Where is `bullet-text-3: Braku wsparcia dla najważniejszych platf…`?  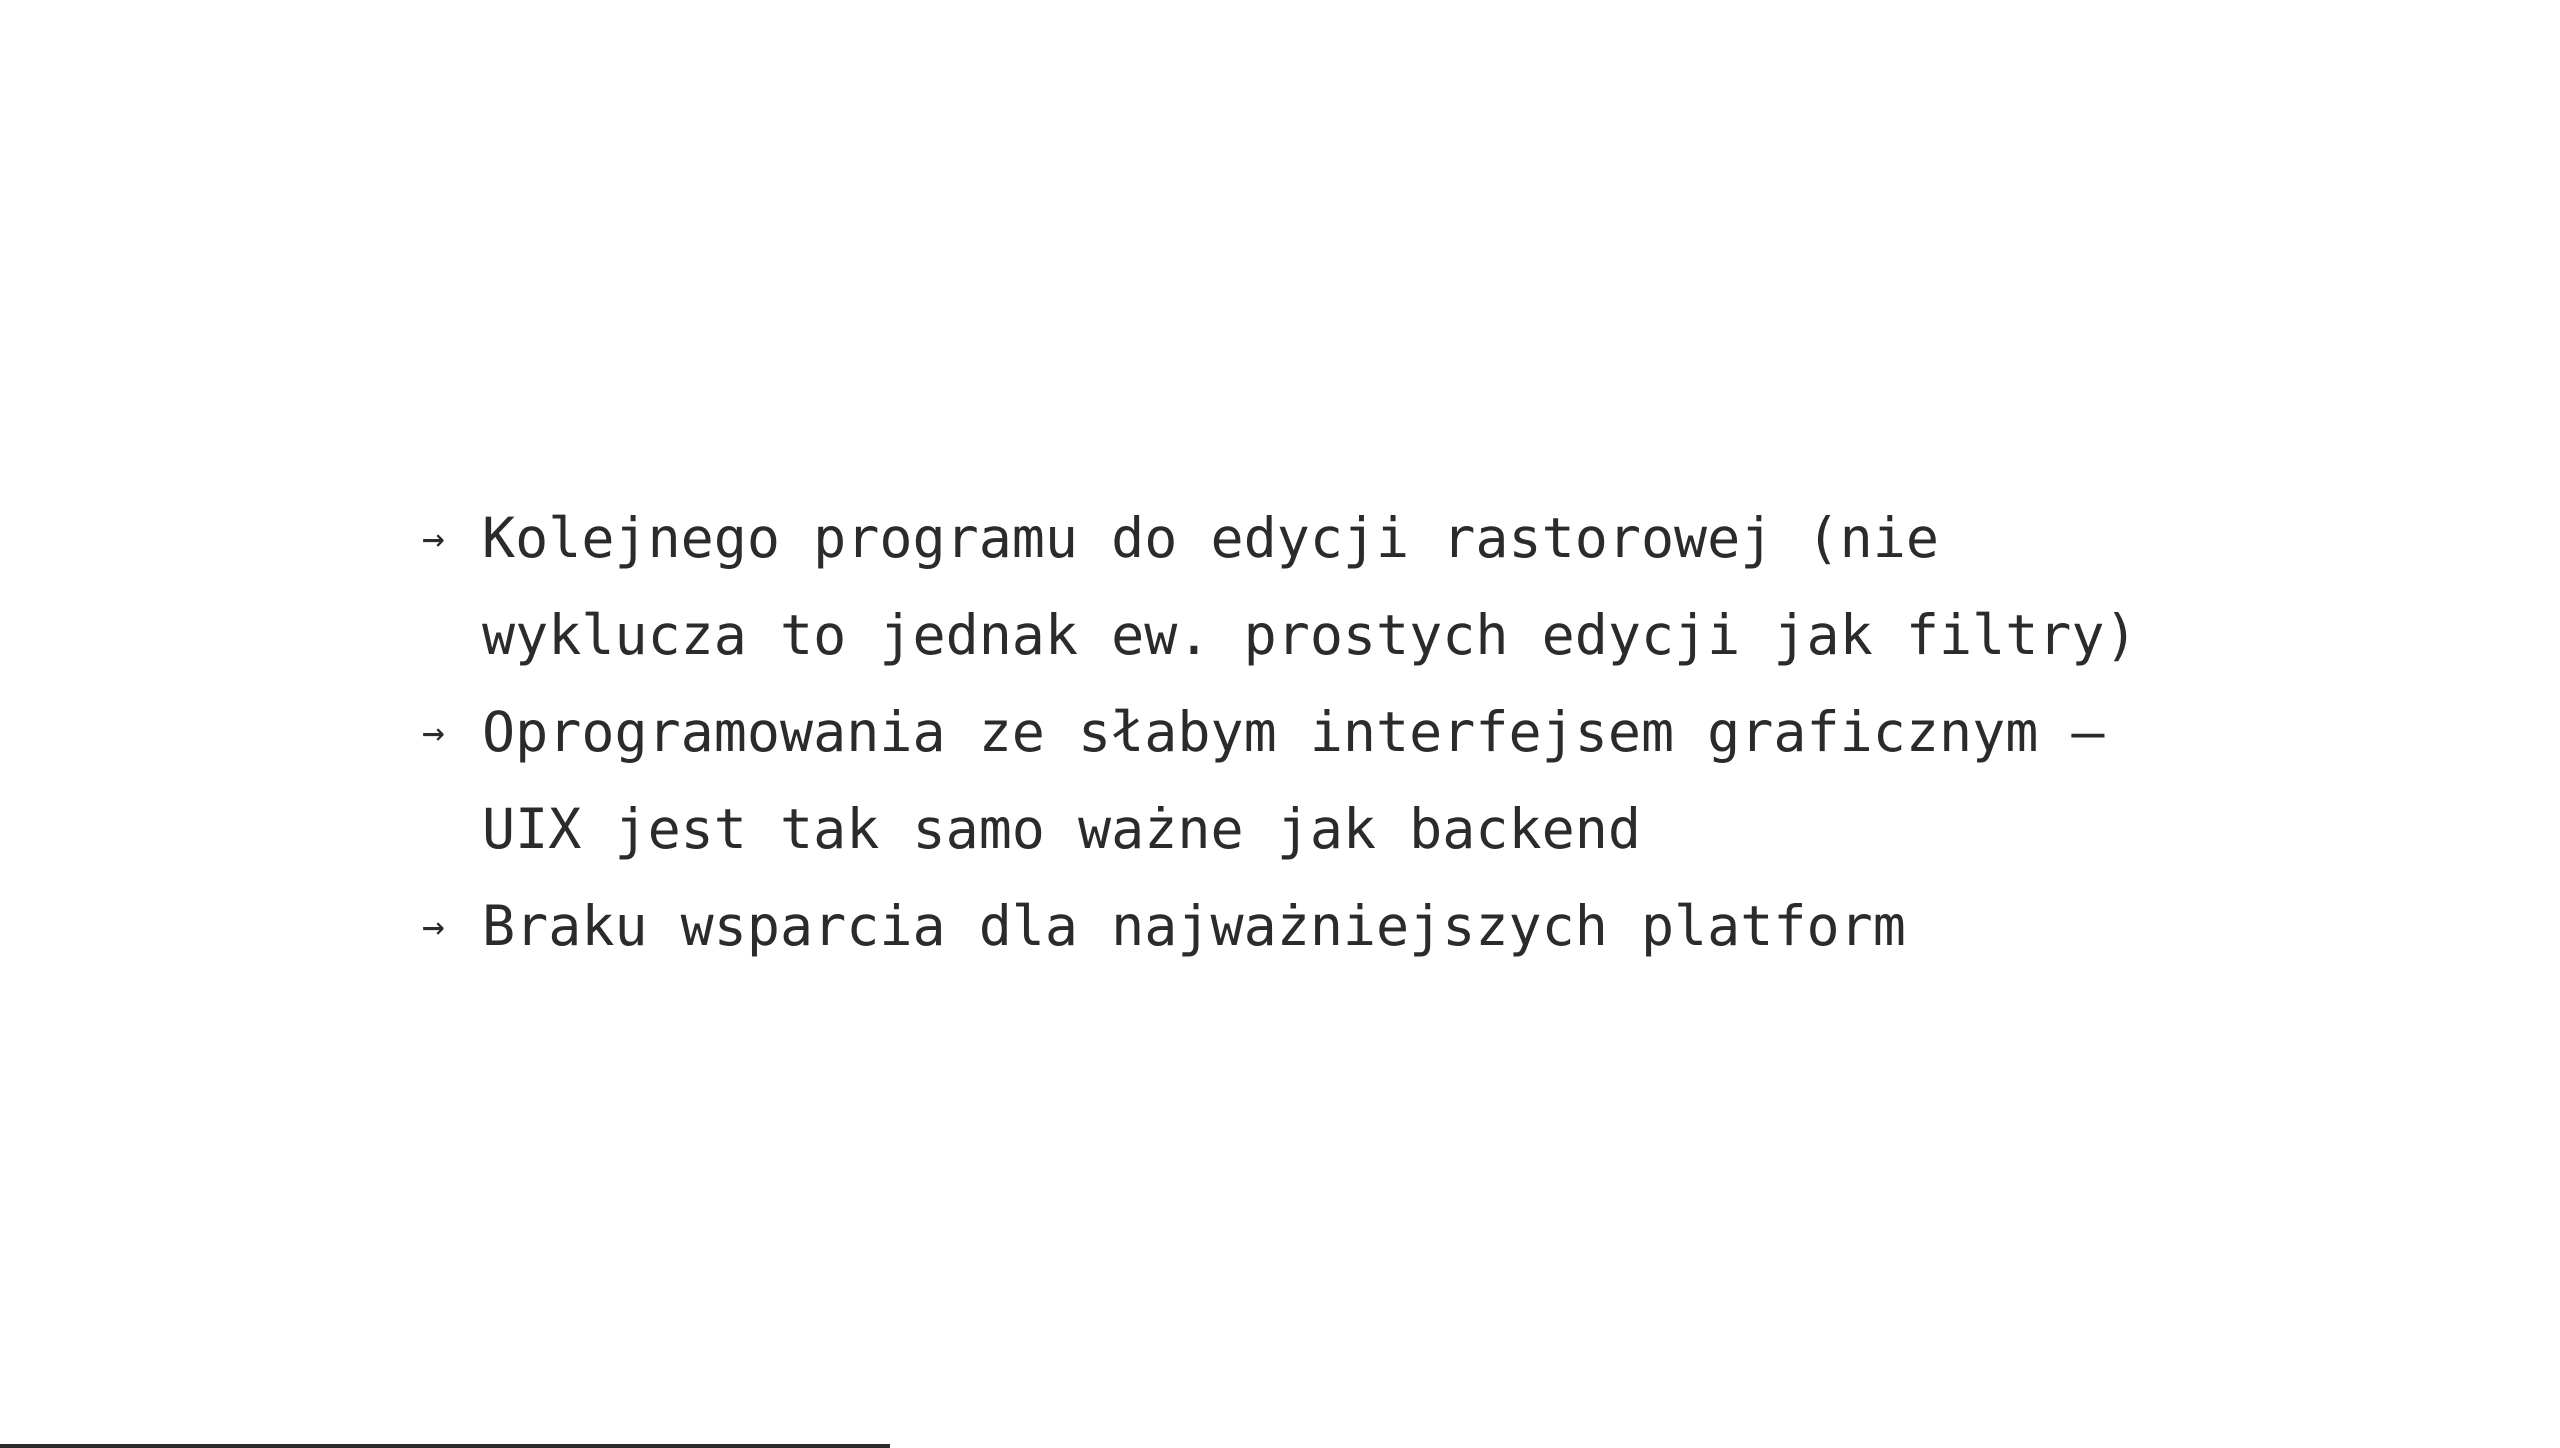 bullet-text-3: Braku wsparcia dla najważniejszych platf… is located at coordinates (1194, 926).